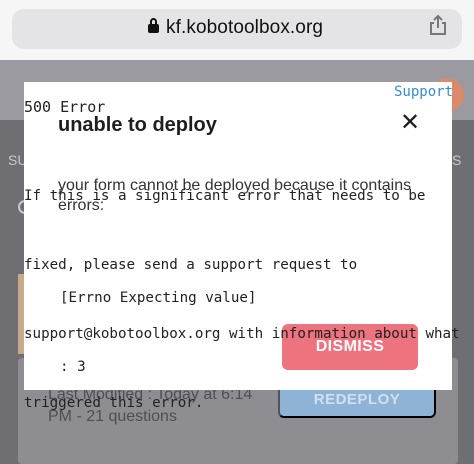 The width and height of the screenshot is (474, 464). I want to click on browser-top-bar: kf.kobotoolbox.org, so click(237, 30).